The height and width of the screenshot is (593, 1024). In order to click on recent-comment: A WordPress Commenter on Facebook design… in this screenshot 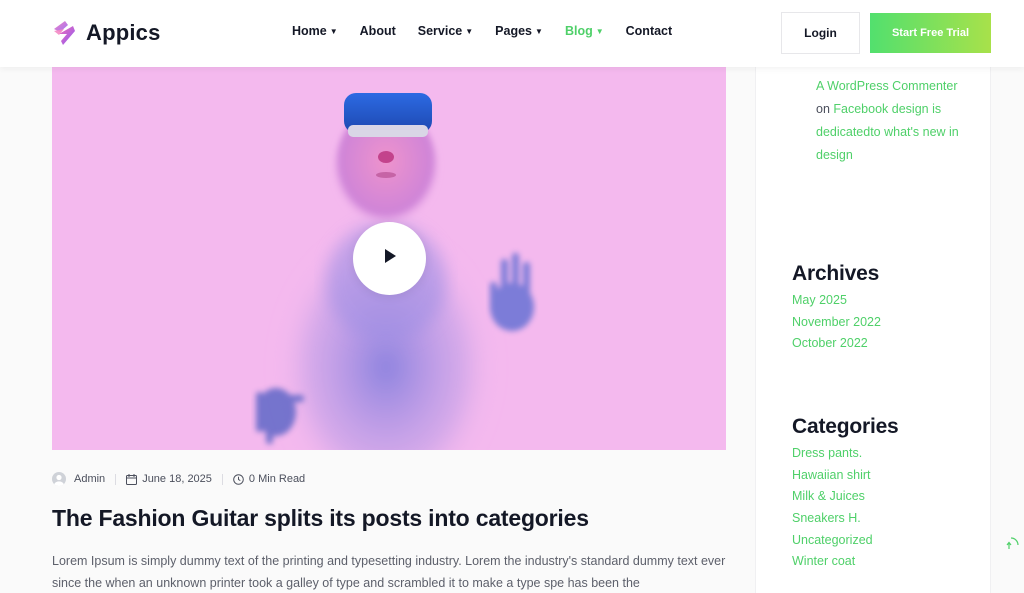, I will do `click(891, 121)`.